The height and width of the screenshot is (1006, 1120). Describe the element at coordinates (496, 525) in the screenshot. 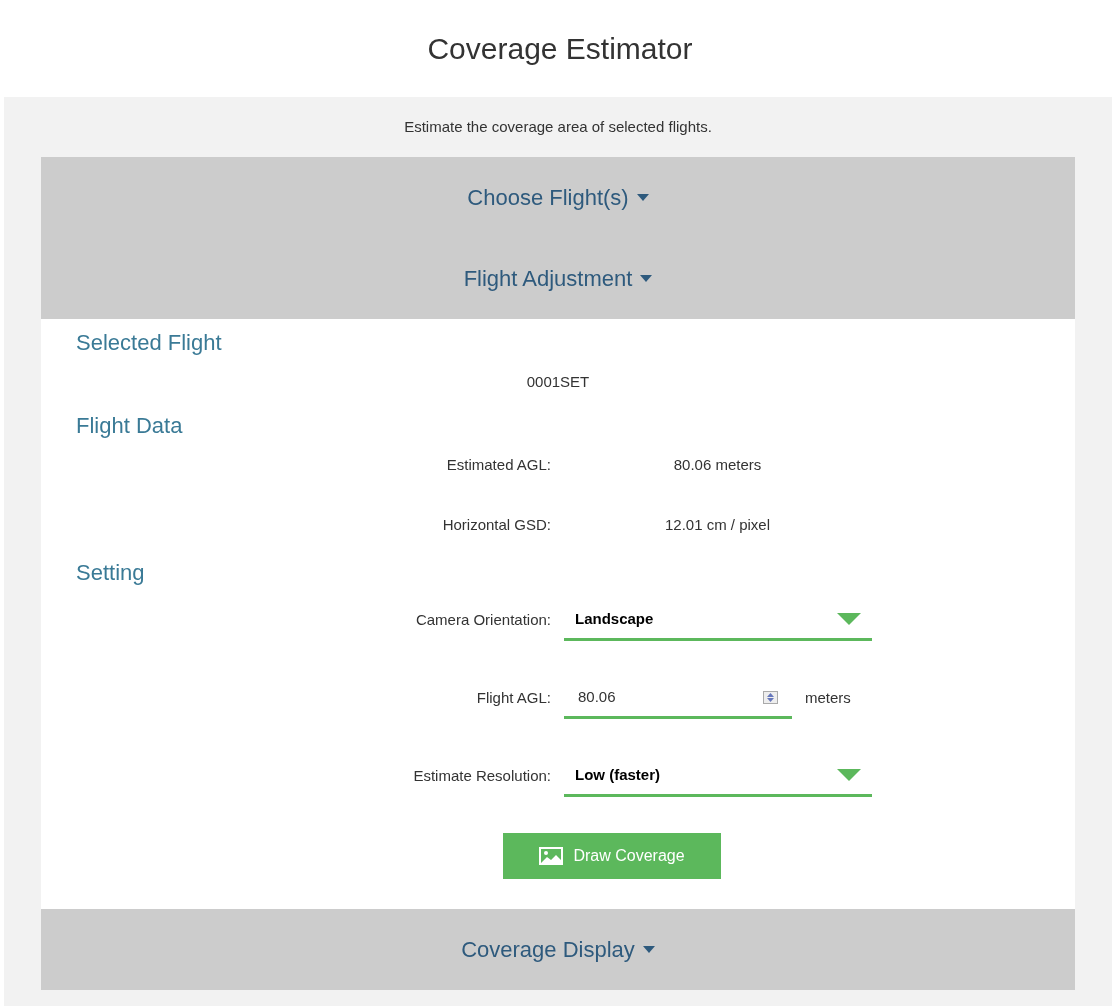

I see `field-label: Horizontal GSD:` at that location.